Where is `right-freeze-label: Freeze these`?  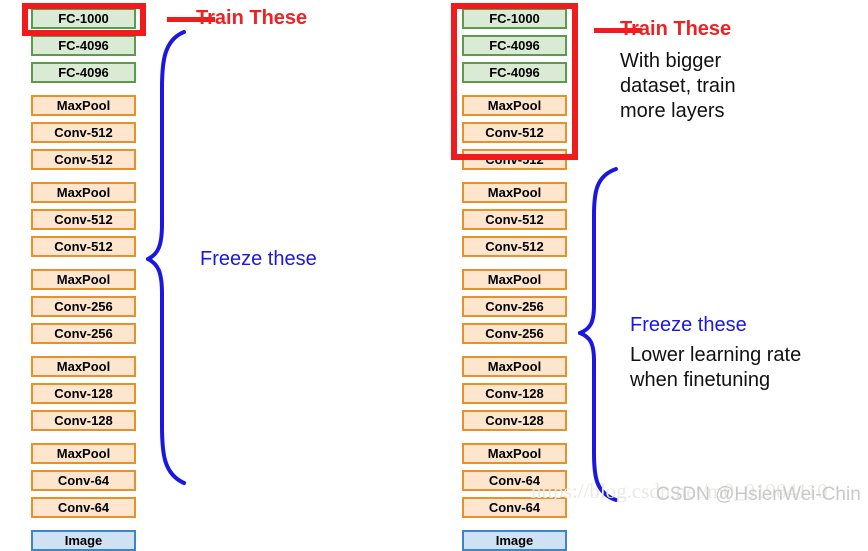
right-freeze-label: Freeze these is located at coordinates (688, 325).